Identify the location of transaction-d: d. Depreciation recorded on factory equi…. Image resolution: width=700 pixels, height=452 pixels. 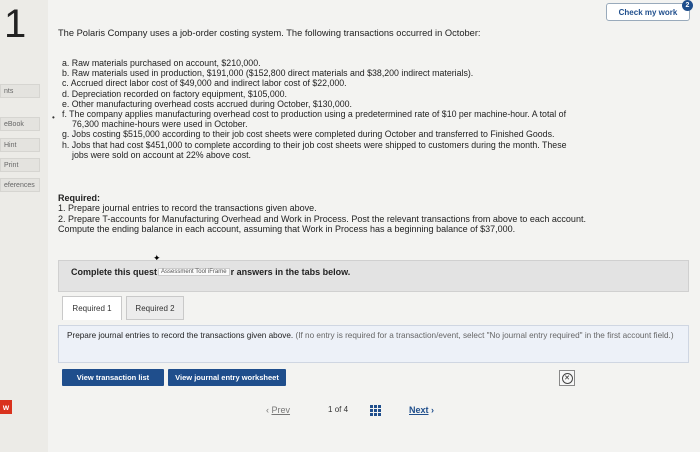
(174, 93).